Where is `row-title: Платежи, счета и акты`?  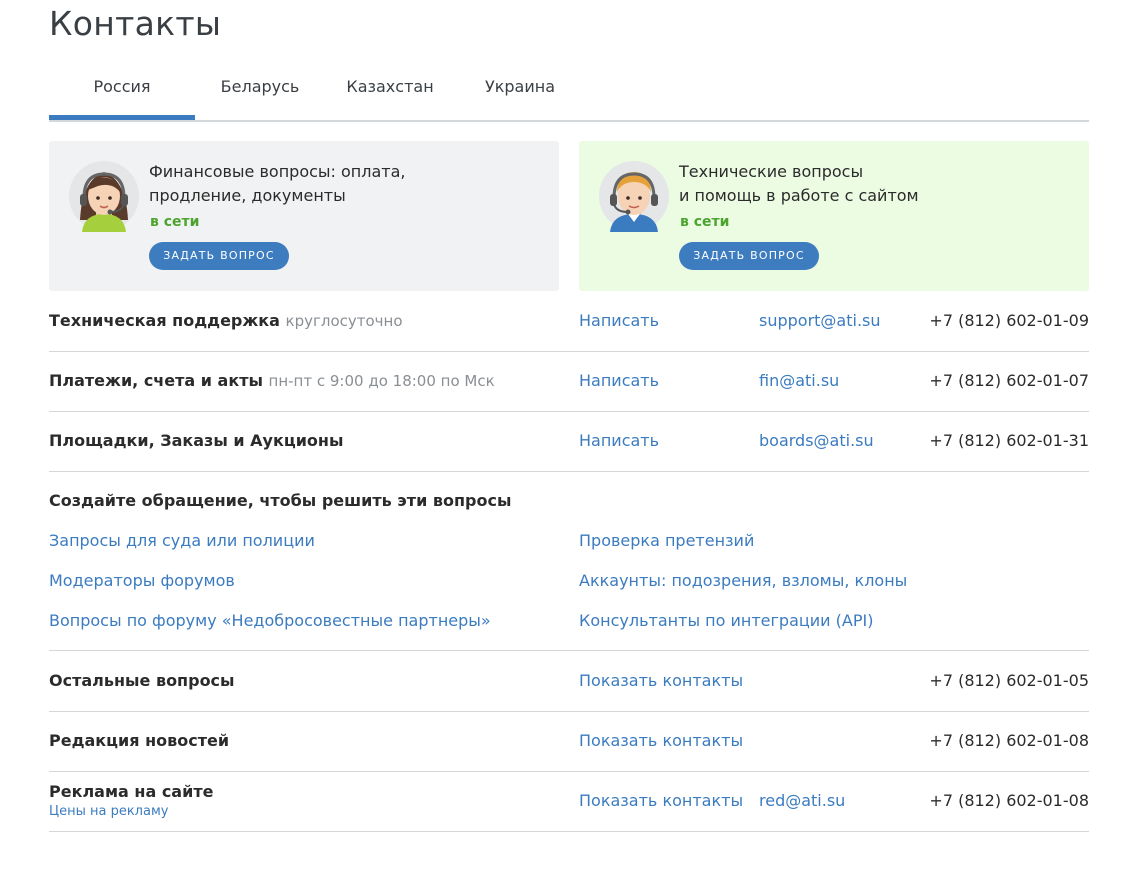 row-title: Платежи, счета и акты is located at coordinates (156, 380).